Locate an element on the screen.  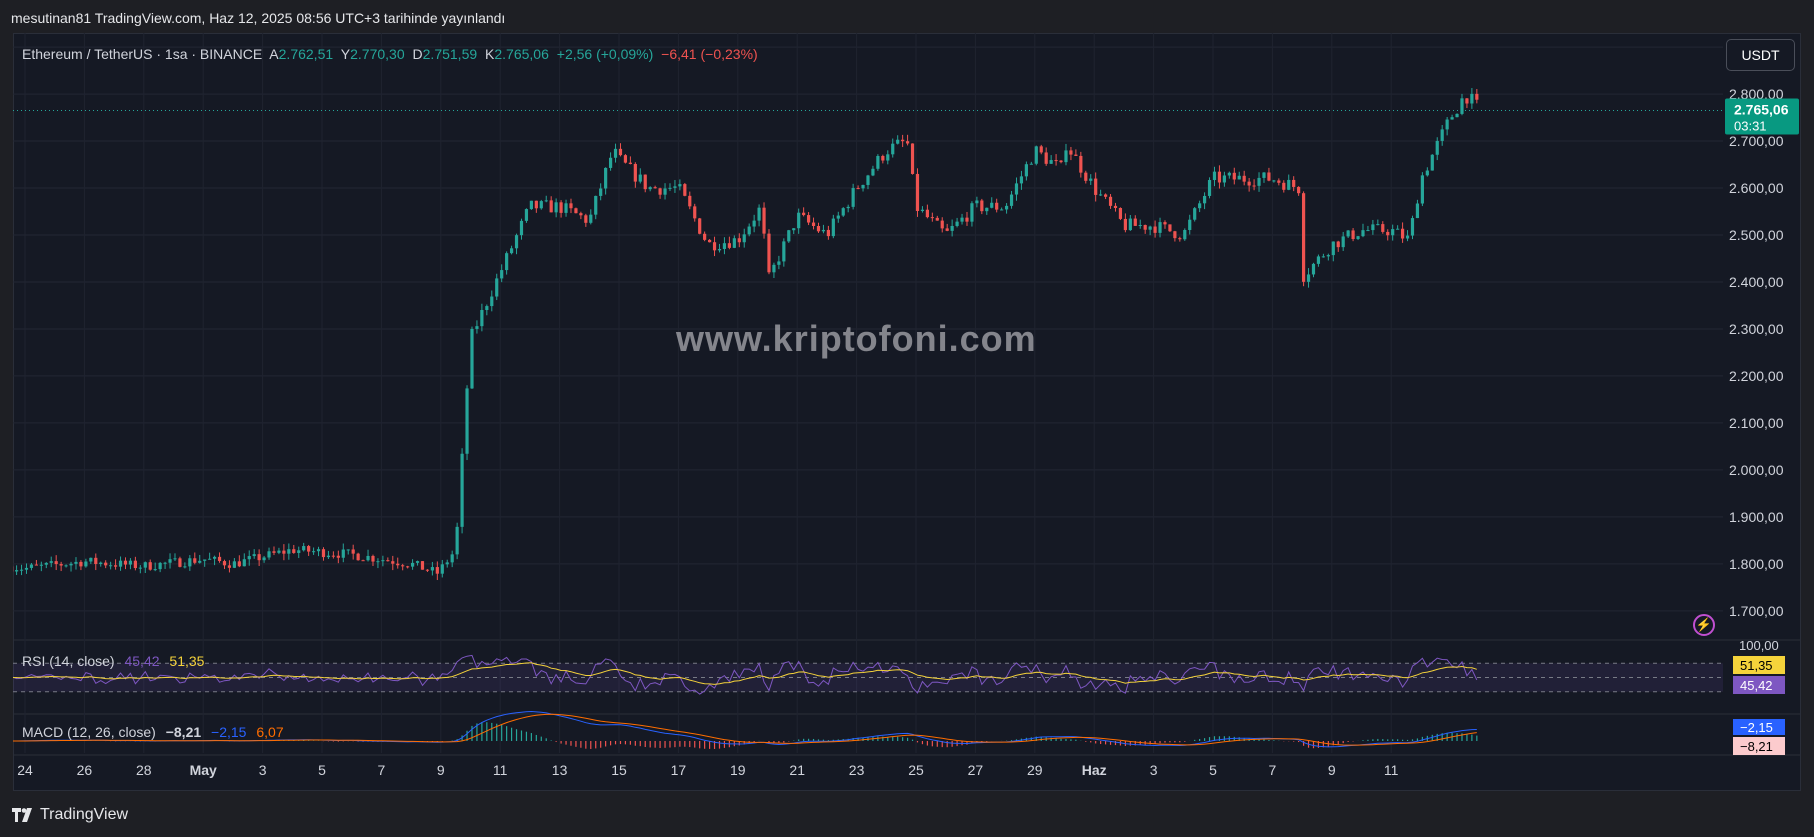
close-label: K is located at coordinates (490, 54).